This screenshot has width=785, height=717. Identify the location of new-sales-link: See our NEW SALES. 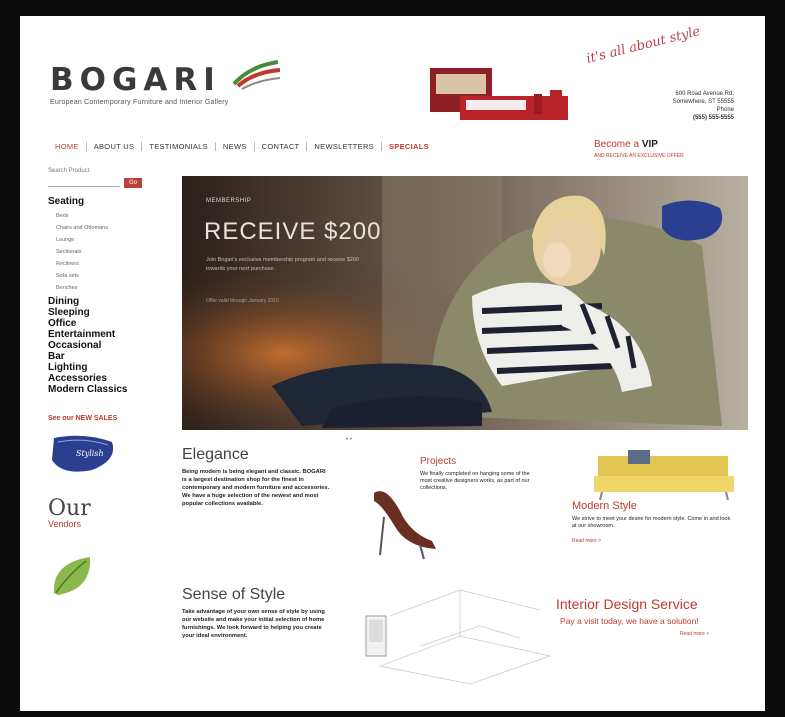
(113, 418).